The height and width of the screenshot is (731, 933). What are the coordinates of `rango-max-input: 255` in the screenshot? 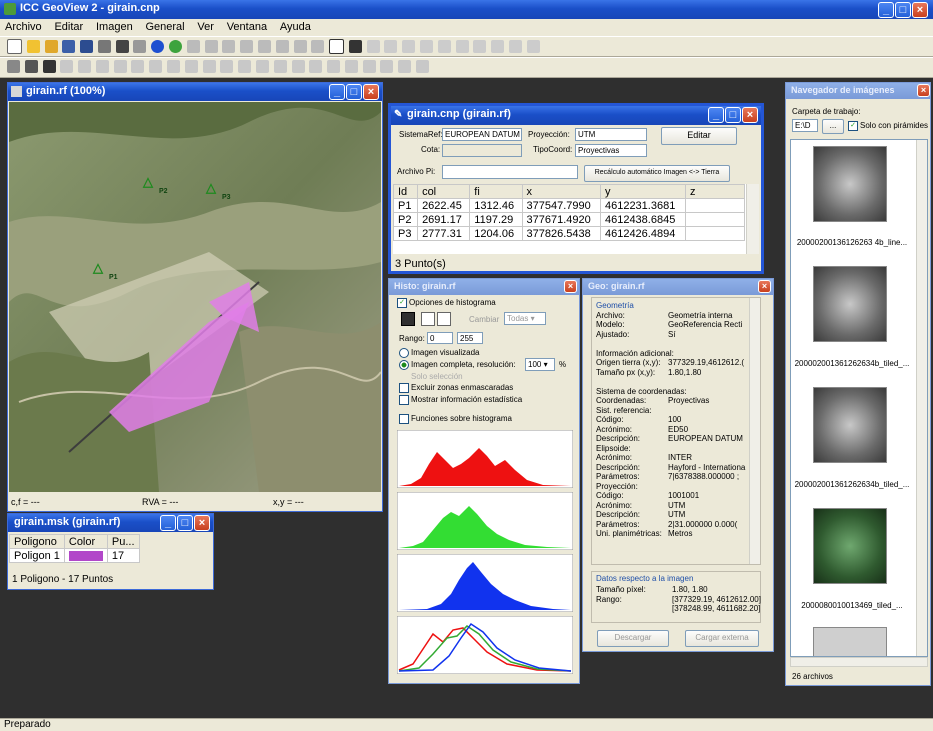 It's located at (470, 338).